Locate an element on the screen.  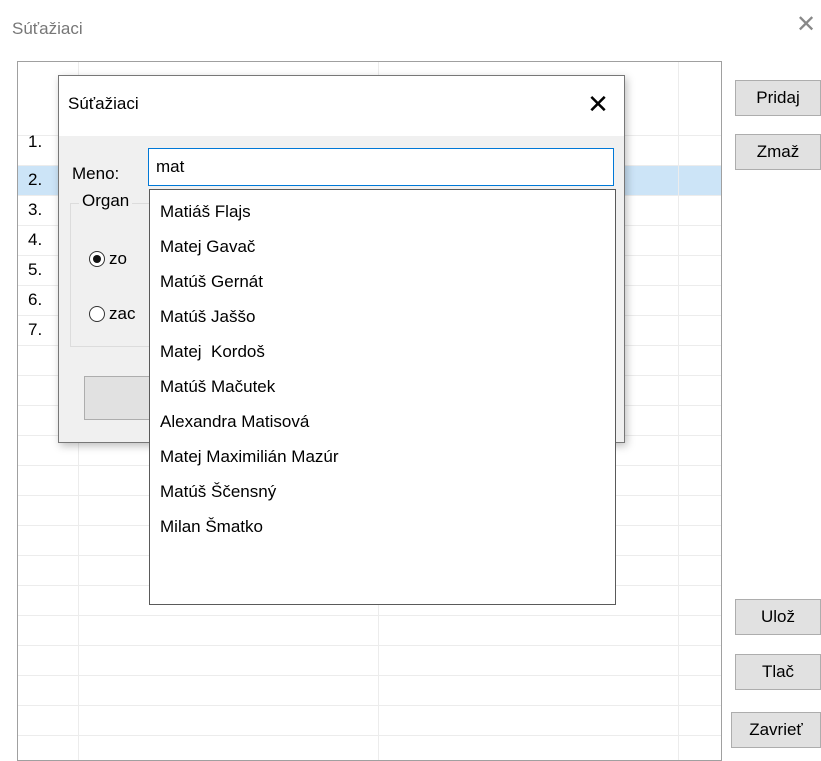
row-number: 3. is located at coordinates (35, 209).